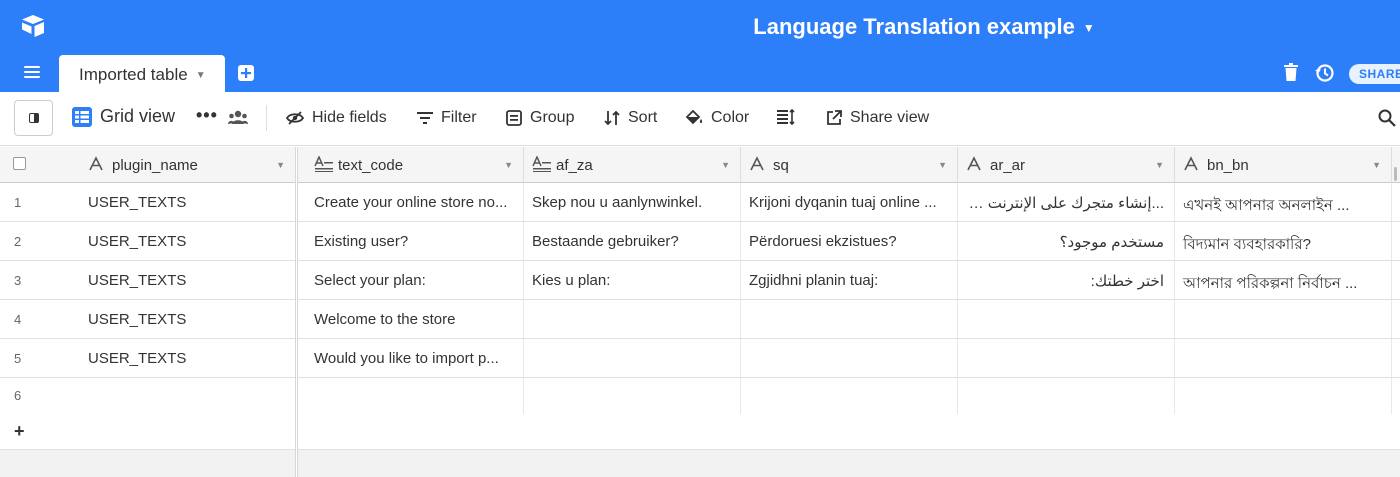  Describe the element at coordinates (1325, 73) in the screenshot. I see `history-icon` at that location.